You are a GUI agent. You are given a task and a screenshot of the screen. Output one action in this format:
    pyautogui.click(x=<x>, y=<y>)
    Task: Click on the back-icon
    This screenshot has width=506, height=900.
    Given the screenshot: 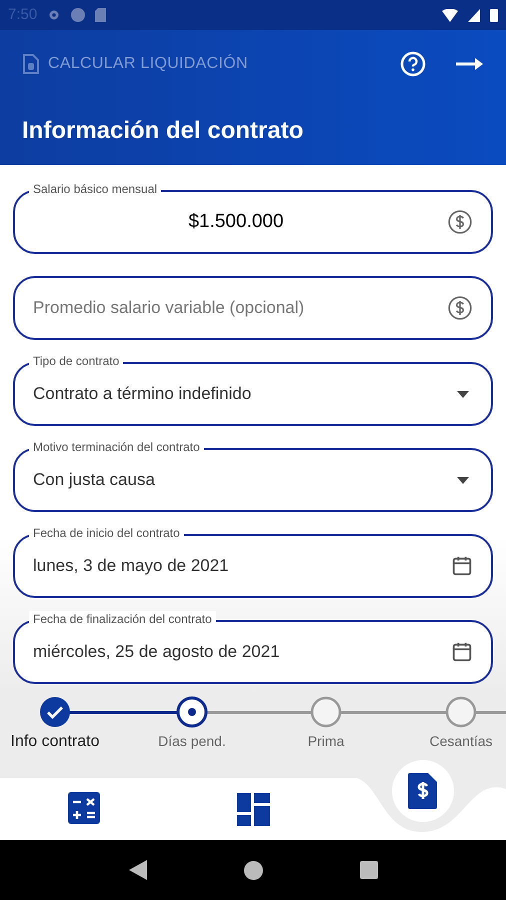 What is the action you would take?
    pyautogui.click(x=137, y=870)
    